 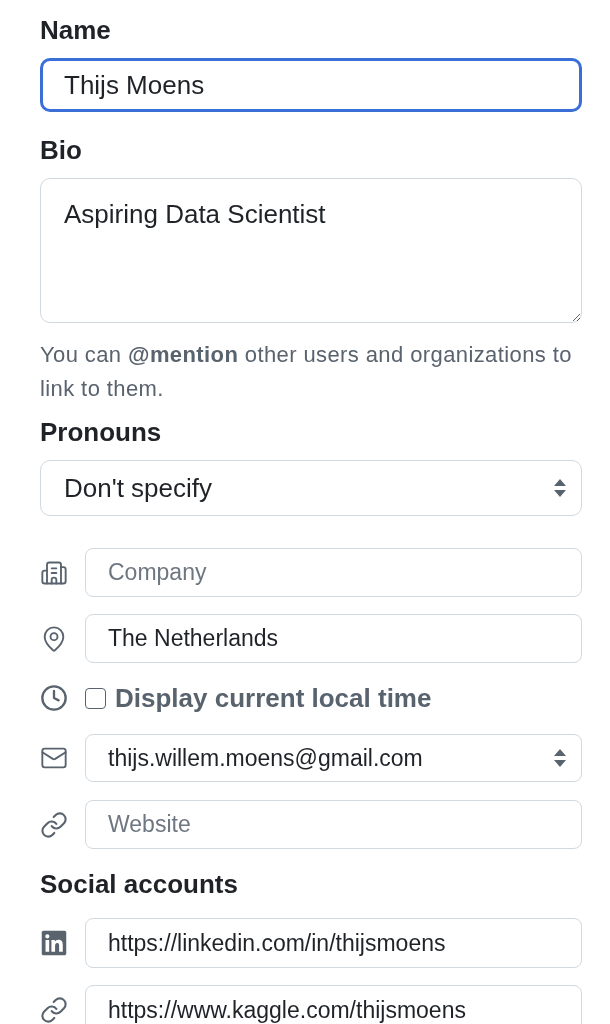 I want to click on email-select: thijs.willem.moens@gmail.com, so click(x=333, y=758).